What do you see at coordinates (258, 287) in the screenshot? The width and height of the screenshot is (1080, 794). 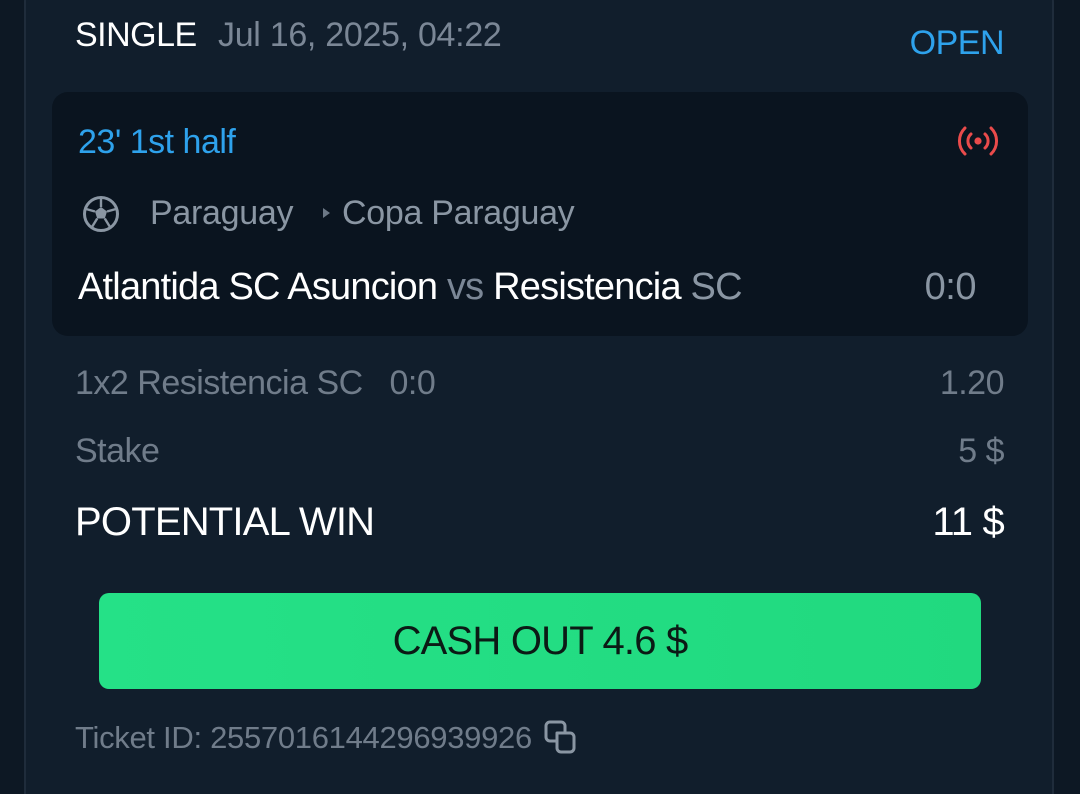 I see `home-team: Atlantida SC Asuncion` at bounding box center [258, 287].